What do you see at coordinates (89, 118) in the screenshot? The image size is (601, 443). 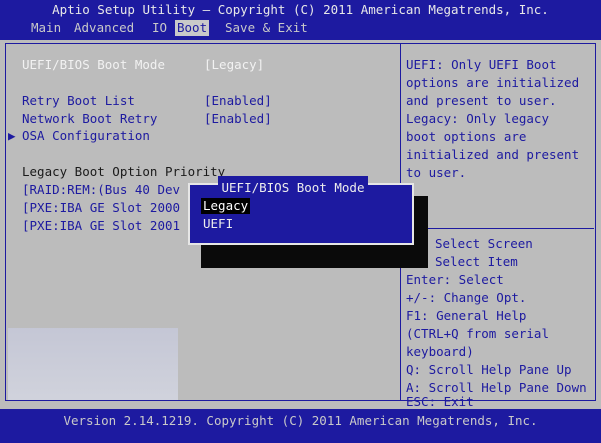 I see `network-boot-retry-label: Network Boot Retry` at bounding box center [89, 118].